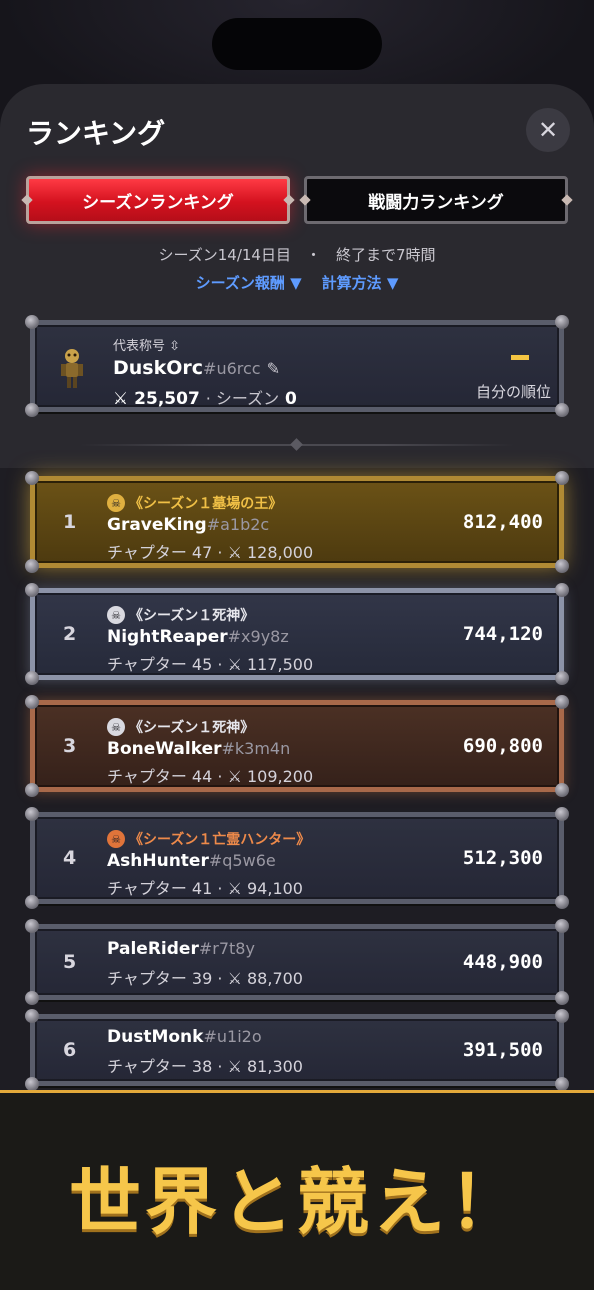 Image resolution: width=594 pixels, height=1290 pixels. I want to click on avatar, so click(72, 368).